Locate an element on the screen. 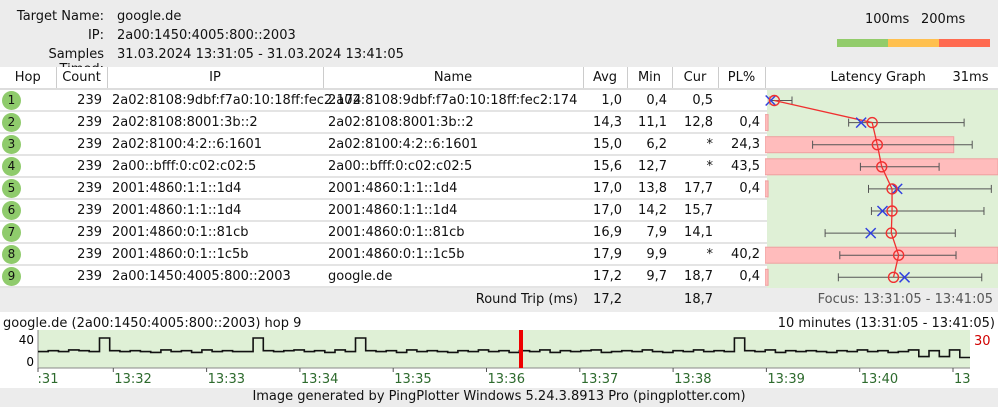 The height and width of the screenshot is (407, 998). time-label: 13:40 is located at coordinates (879, 379).